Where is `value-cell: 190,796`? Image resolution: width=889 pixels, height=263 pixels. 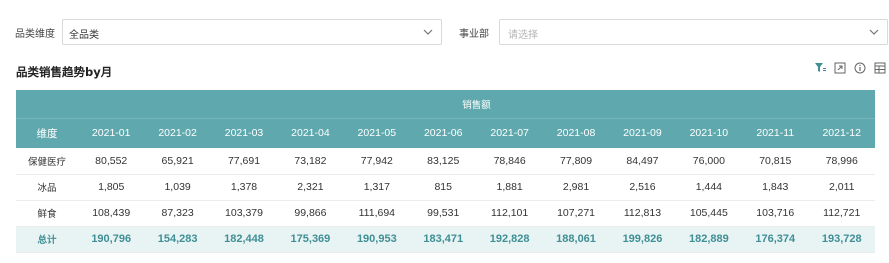 value-cell: 190,796 is located at coordinates (111, 239).